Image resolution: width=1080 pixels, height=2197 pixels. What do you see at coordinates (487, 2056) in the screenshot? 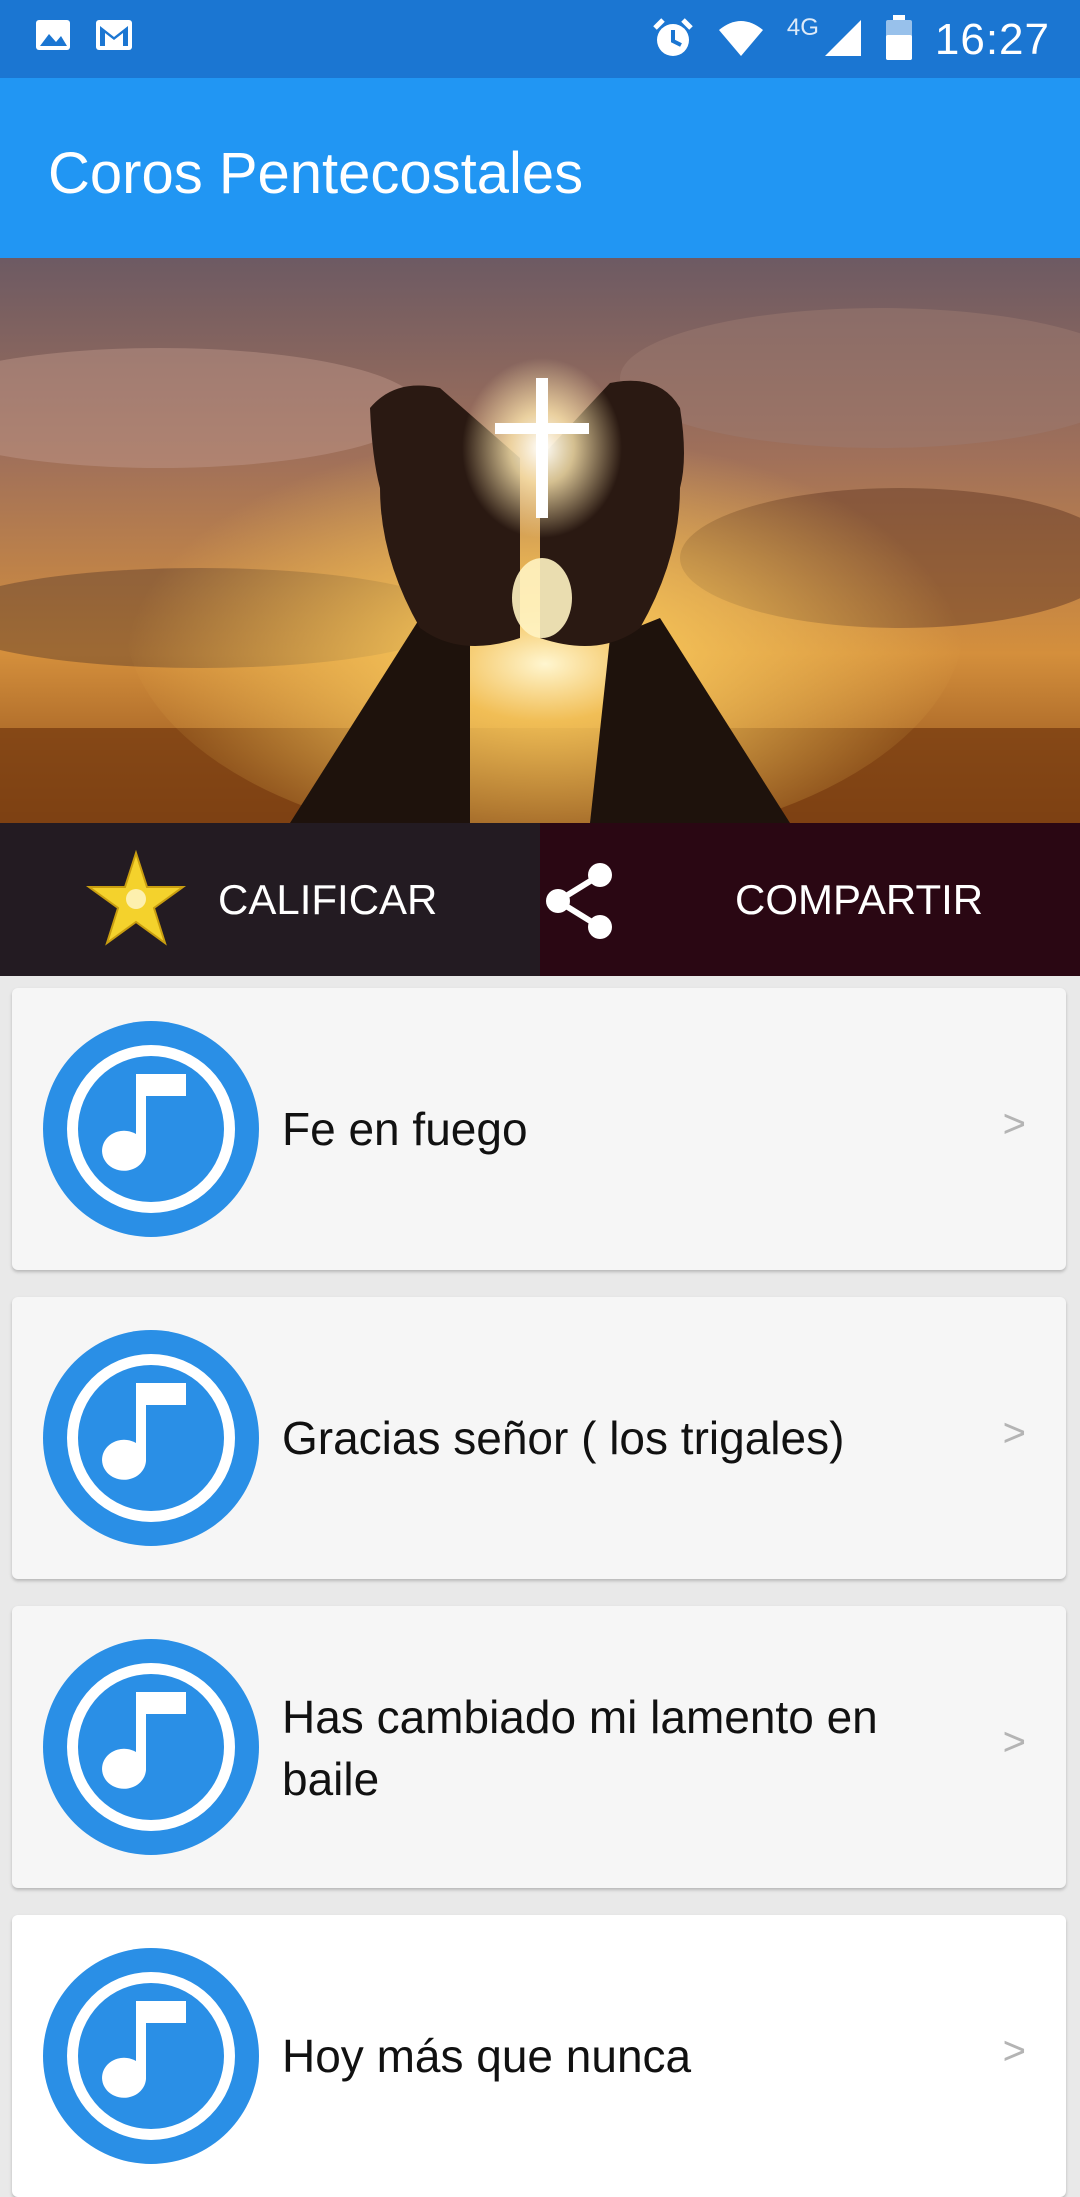
I see `song-title: Hoy más que nunca` at bounding box center [487, 2056].